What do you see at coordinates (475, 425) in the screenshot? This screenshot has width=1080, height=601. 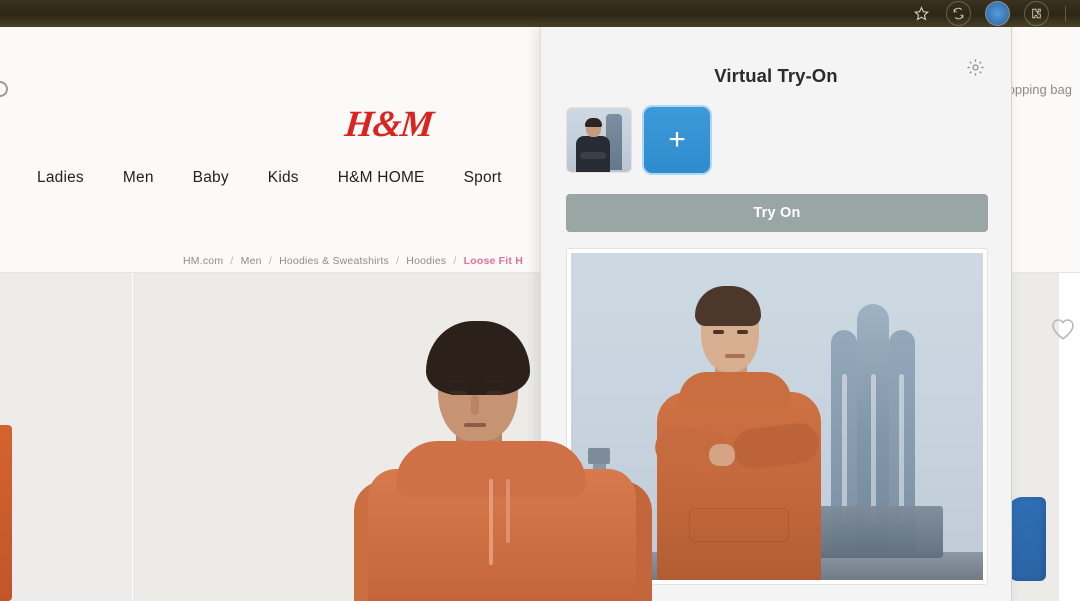 I see `model-mouth` at bounding box center [475, 425].